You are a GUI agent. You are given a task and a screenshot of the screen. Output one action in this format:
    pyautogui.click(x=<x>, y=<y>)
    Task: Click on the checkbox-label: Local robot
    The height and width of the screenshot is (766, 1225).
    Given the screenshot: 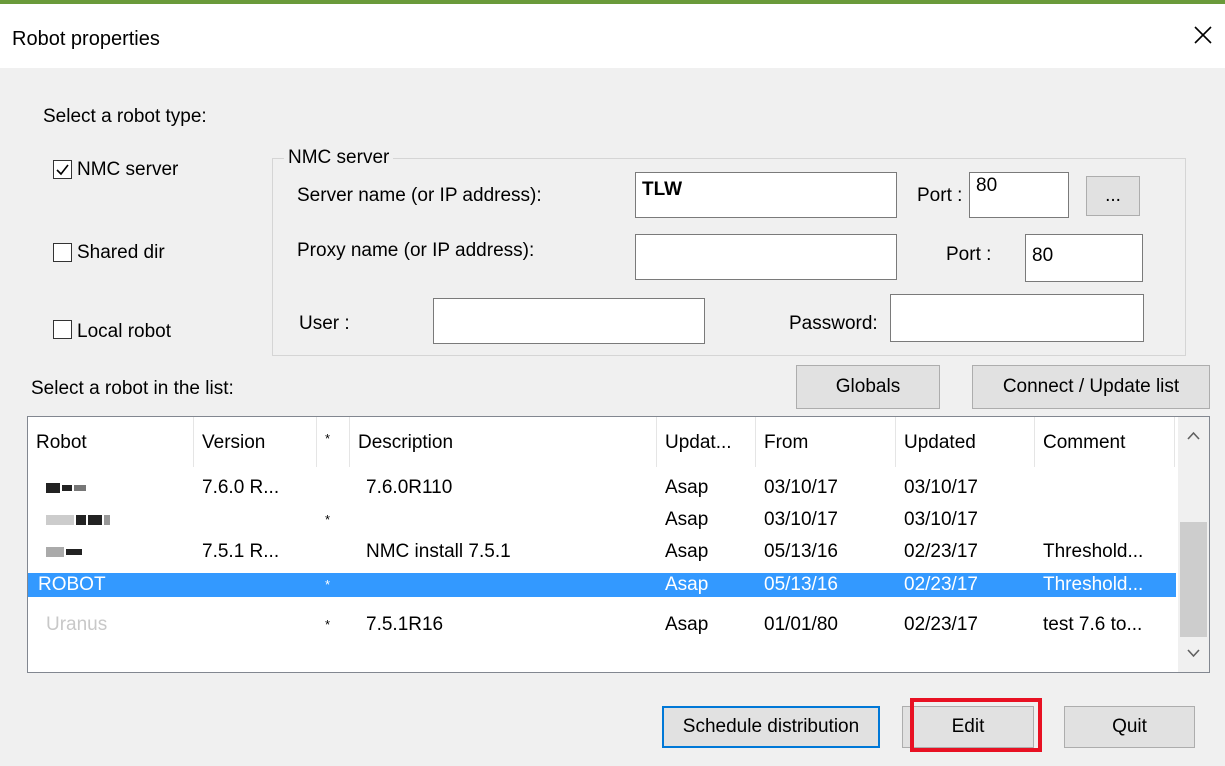 What is the action you would take?
    pyautogui.click(x=124, y=331)
    